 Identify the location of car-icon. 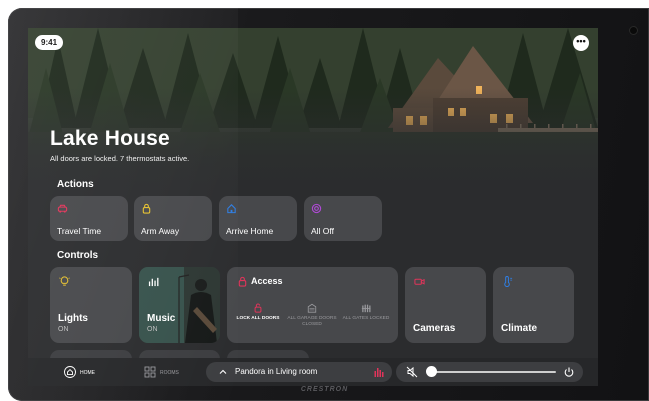
(62, 208).